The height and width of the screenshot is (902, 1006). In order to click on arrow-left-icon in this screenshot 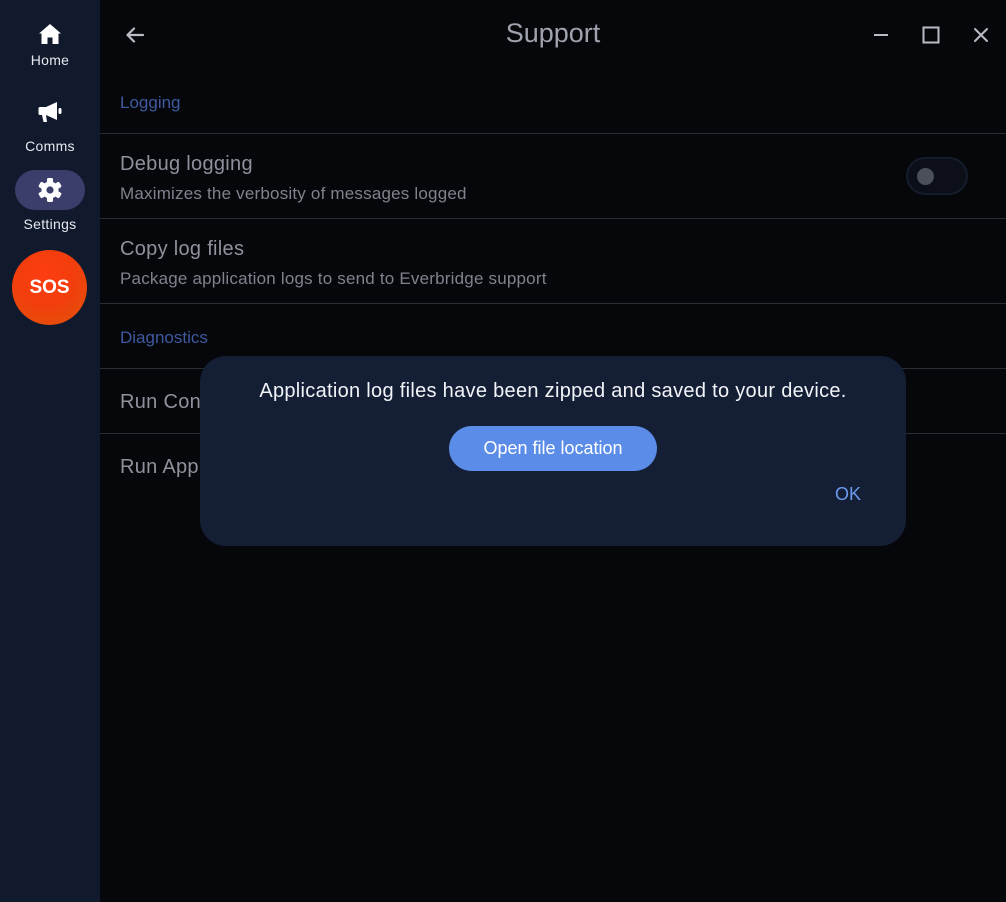, I will do `click(135, 35)`.